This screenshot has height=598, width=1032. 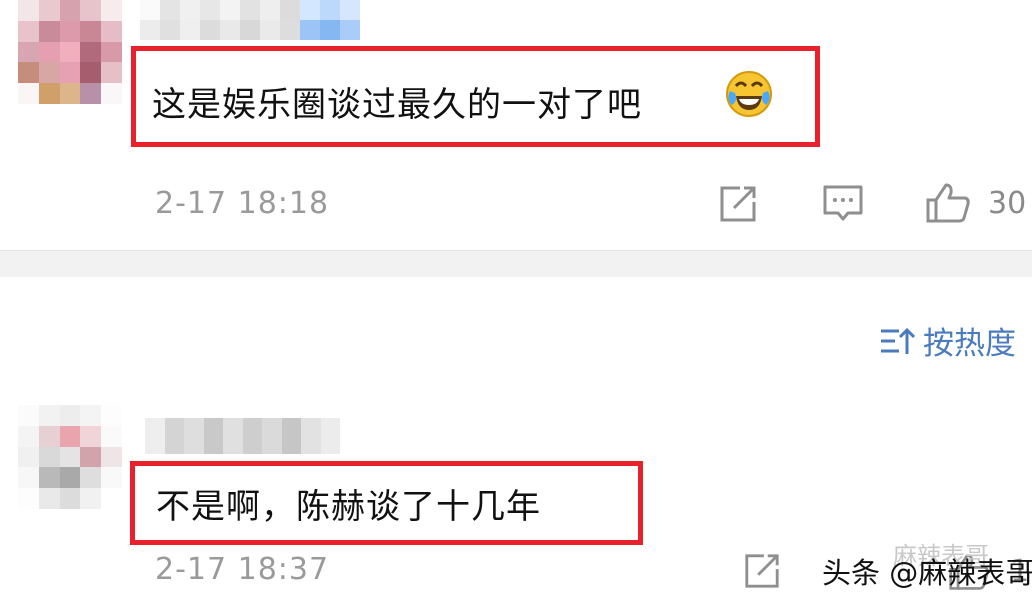 I want to click on comment-time: 2-17 18:18, so click(x=242, y=203).